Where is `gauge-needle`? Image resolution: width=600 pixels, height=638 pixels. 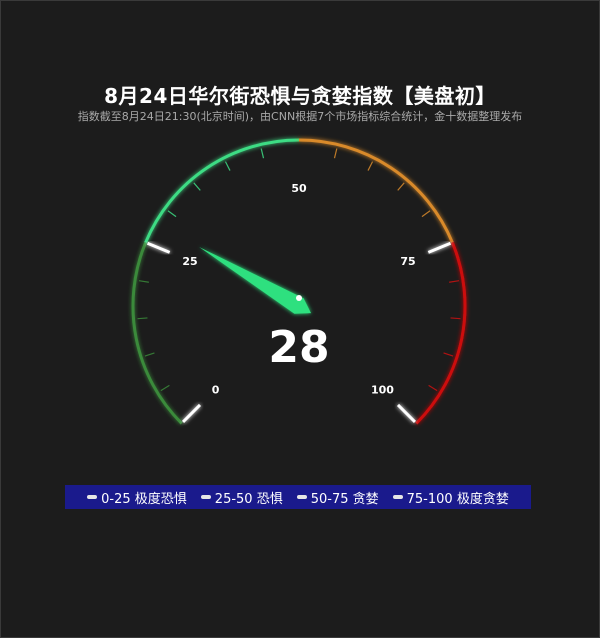
gauge-needle is located at coordinates (255, 280).